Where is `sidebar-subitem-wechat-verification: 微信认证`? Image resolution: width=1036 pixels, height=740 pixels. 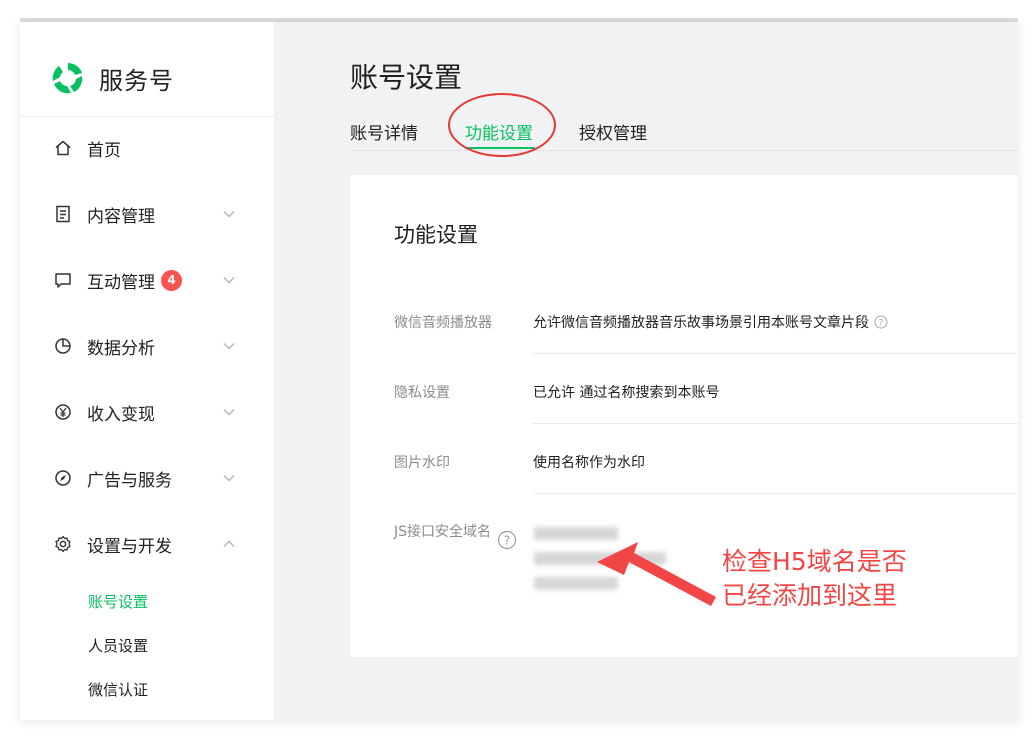 sidebar-subitem-wechat-verification: 微信认证 is located at coordinates (118, 689).